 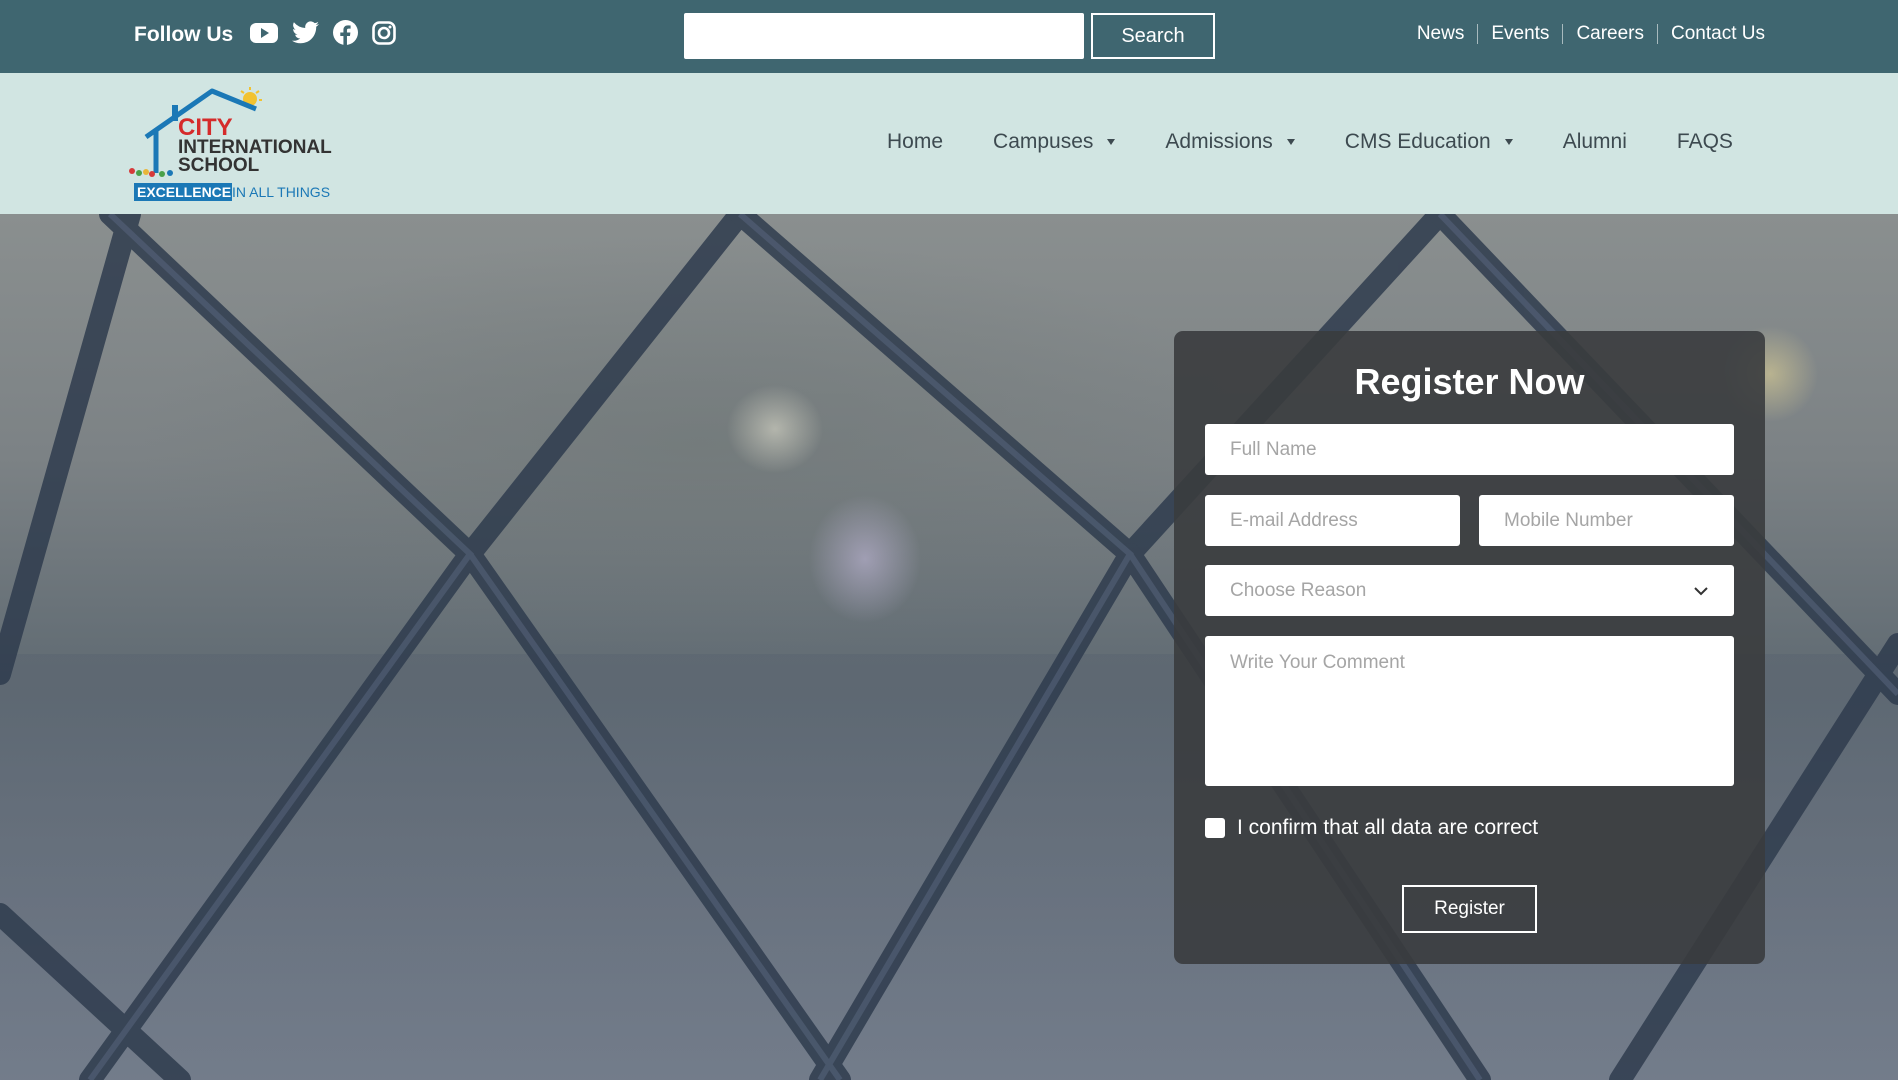 I want to click on top-links: News Events Careers Contact Us, so click(x=1584, y=34).